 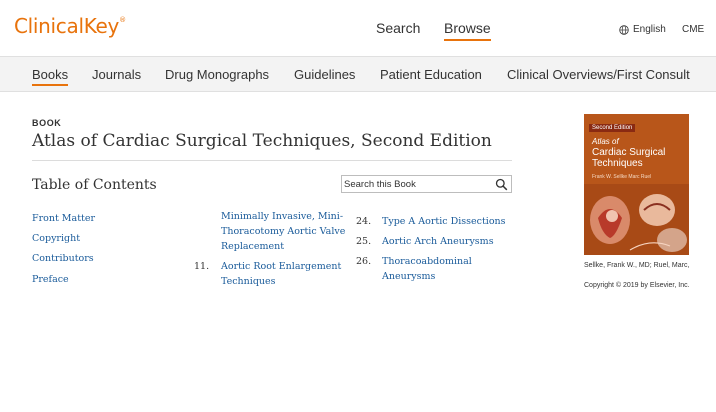 What do you see at coordinates (364, 221) in the screenshot?
I see `toc-chapter-number: 24.` at bounding box center [364, 221].